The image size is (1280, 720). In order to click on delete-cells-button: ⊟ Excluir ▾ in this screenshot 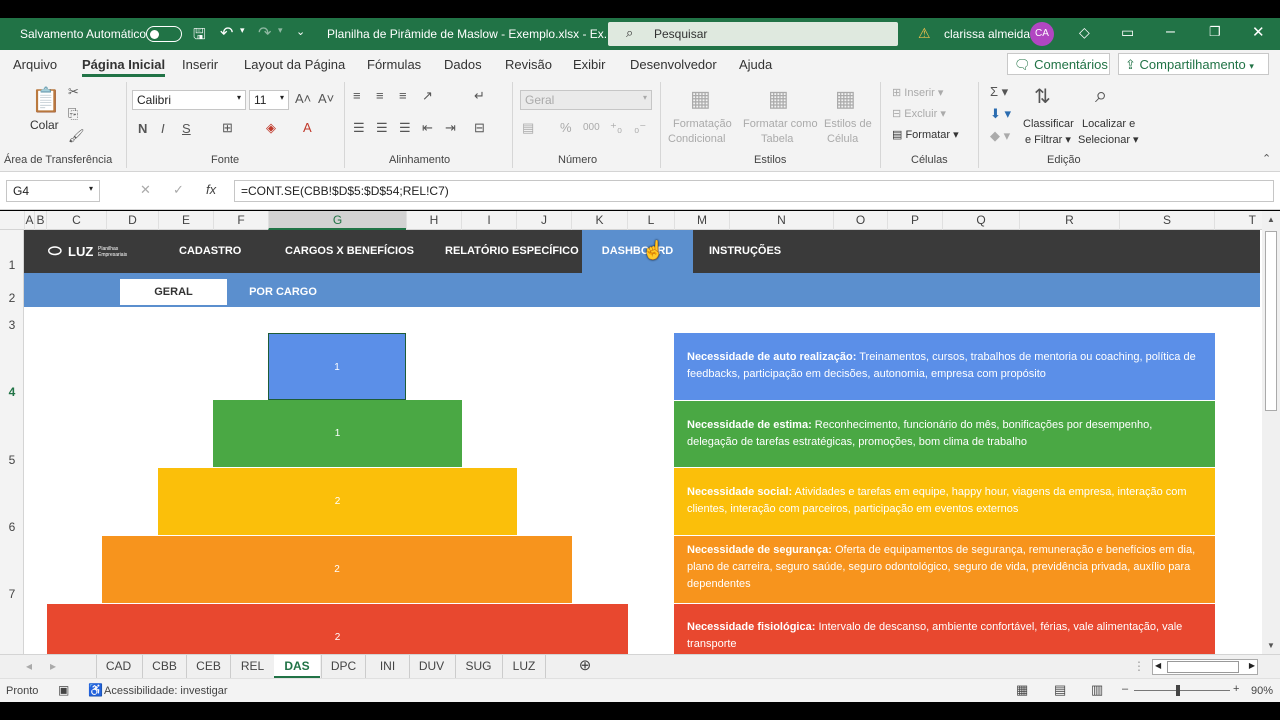, I will do `click(919, 113)`.